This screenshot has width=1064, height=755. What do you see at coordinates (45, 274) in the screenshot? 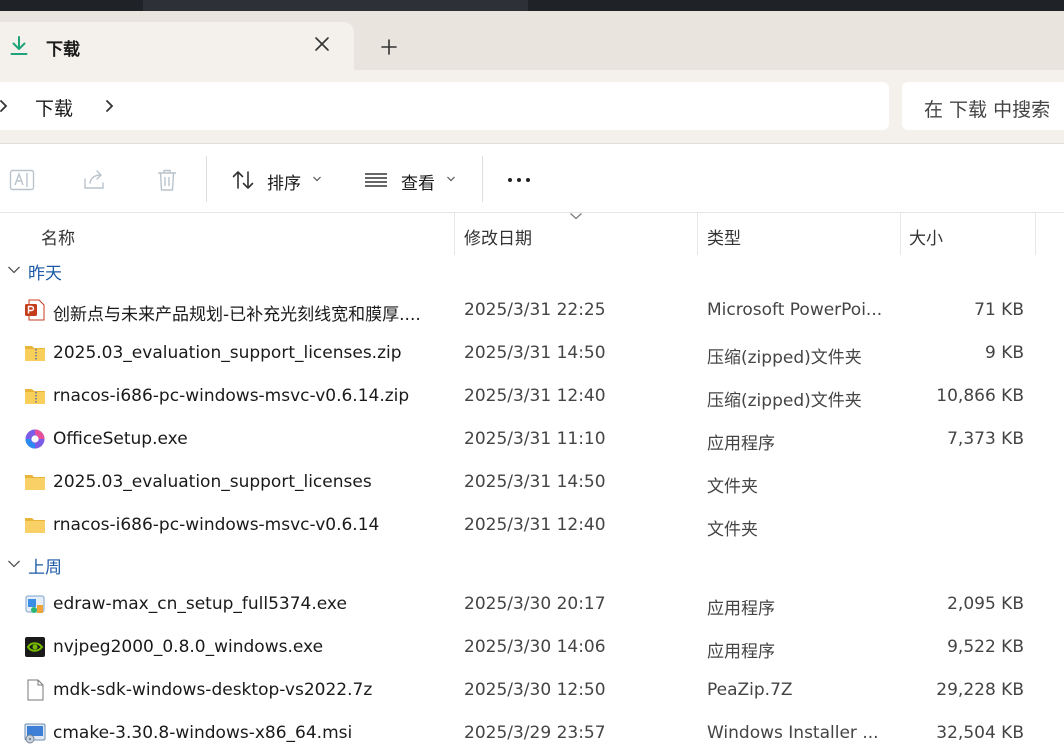
I see `group-label: 昨天` at bounding box center [45, 274].